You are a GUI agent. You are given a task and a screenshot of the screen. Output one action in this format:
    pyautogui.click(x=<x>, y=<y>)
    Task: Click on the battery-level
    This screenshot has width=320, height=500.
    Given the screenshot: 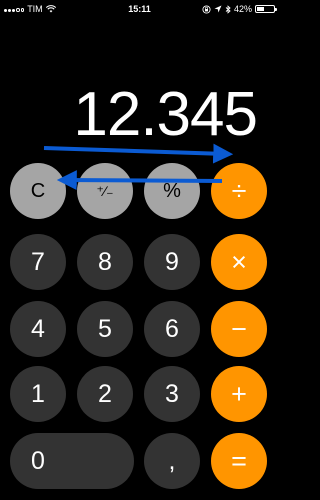 What is the action you would take?
    pyautogui.click(x=260, y=9)
    